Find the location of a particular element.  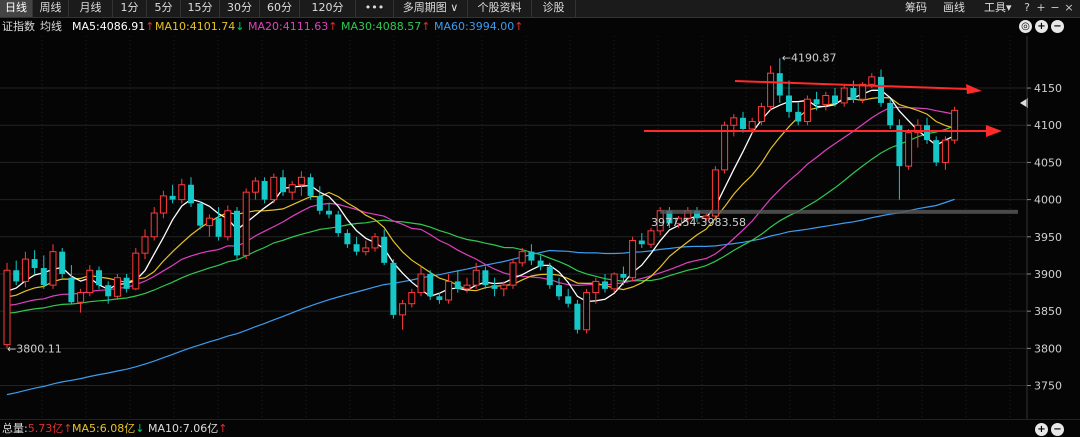

tab-5min: 5分 is located at coordinates (164, 8).